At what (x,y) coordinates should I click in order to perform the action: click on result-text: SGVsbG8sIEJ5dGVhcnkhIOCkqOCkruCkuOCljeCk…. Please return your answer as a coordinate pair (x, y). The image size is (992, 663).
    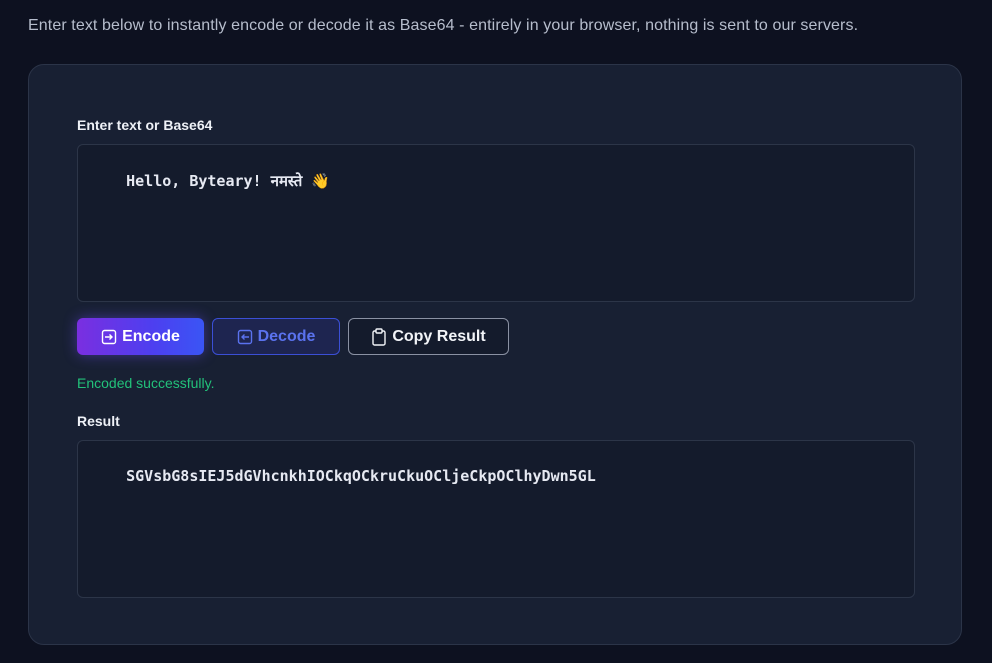
    Looking at the image, I should click on (361, 476).